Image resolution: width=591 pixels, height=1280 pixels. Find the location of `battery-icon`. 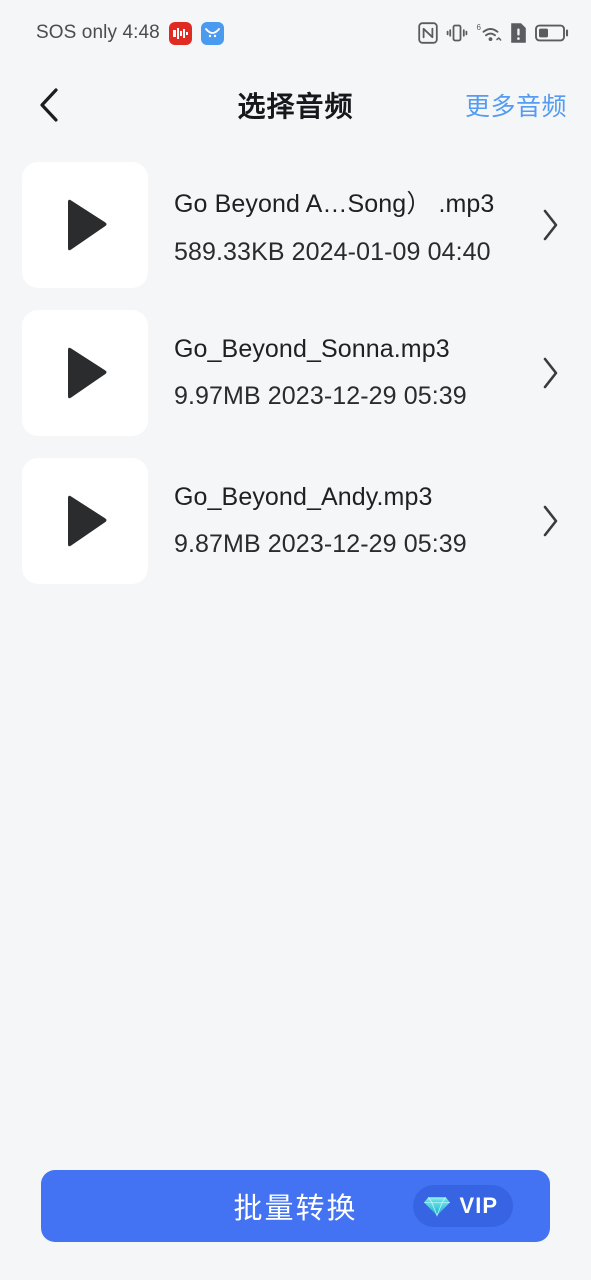

battery-icon is located at coordinates (552, 33).